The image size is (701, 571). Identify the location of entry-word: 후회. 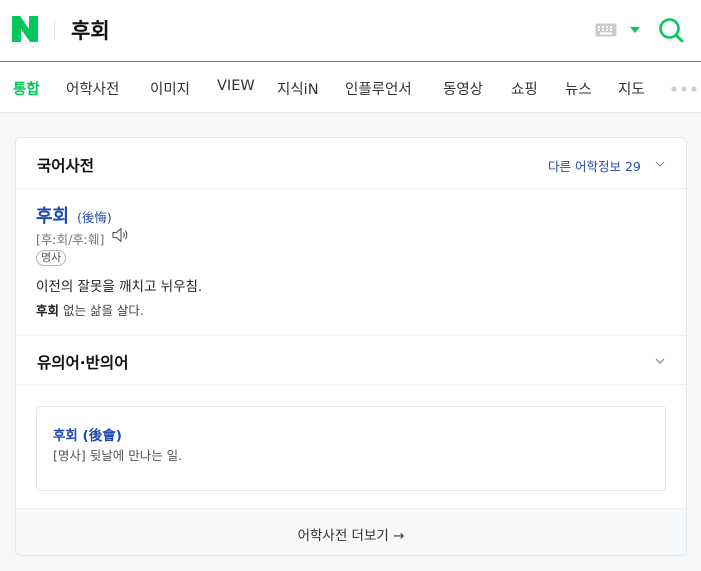
(52, 215).